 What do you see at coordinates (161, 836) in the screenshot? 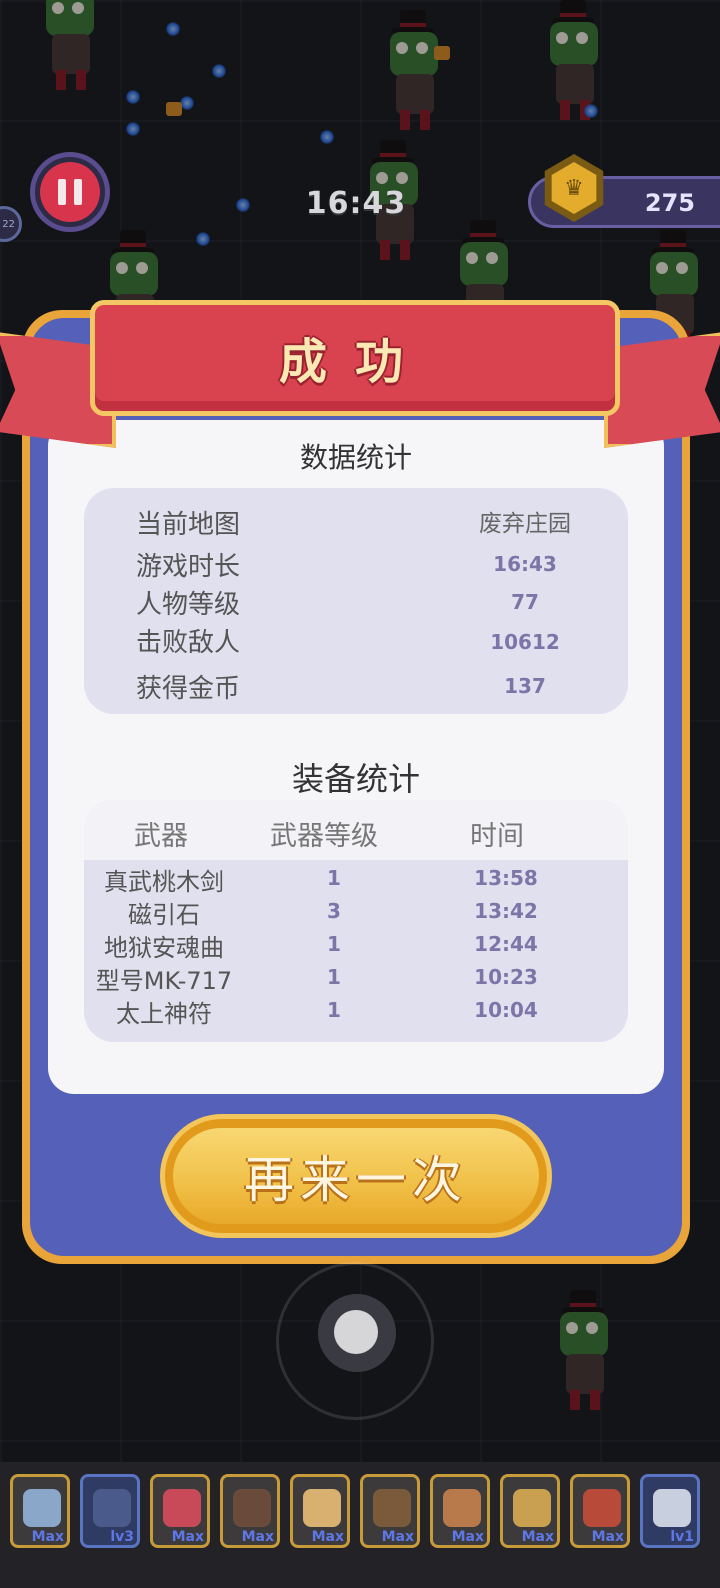
I see `header-weapon: 武器` at bounding box center [161, 836].